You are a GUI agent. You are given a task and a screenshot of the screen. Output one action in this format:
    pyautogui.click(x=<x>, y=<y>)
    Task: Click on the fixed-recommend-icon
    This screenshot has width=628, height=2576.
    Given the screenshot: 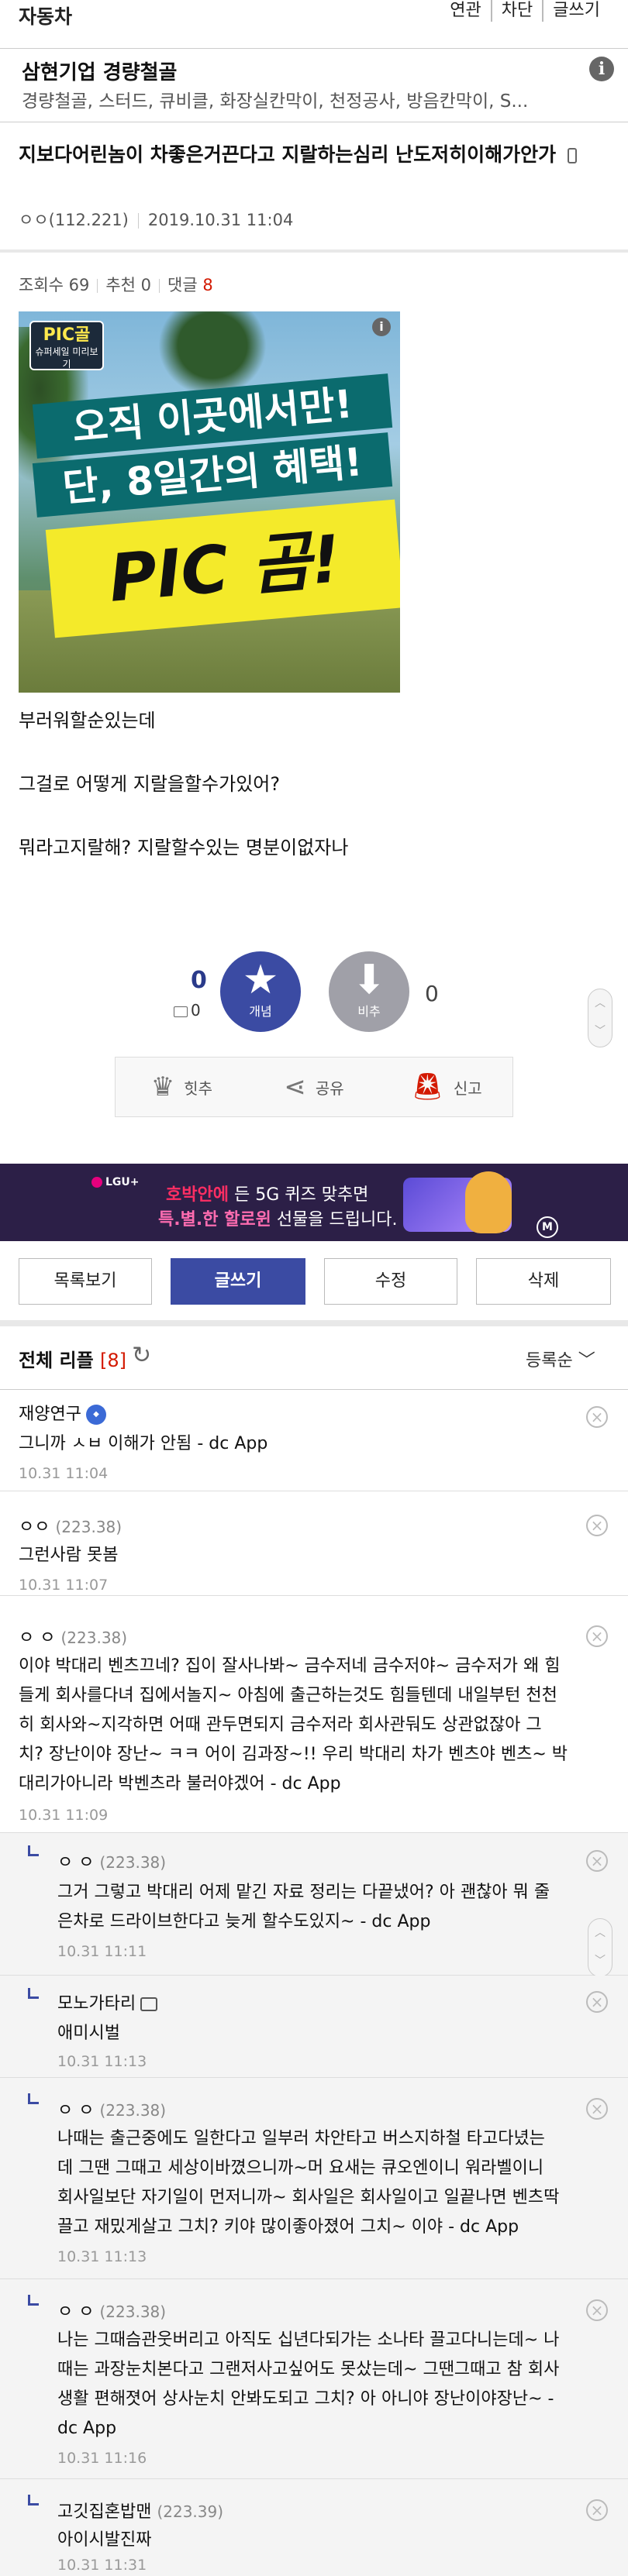 What is the action you would take?
    pyautogui.click(x=181, y=1011)
    